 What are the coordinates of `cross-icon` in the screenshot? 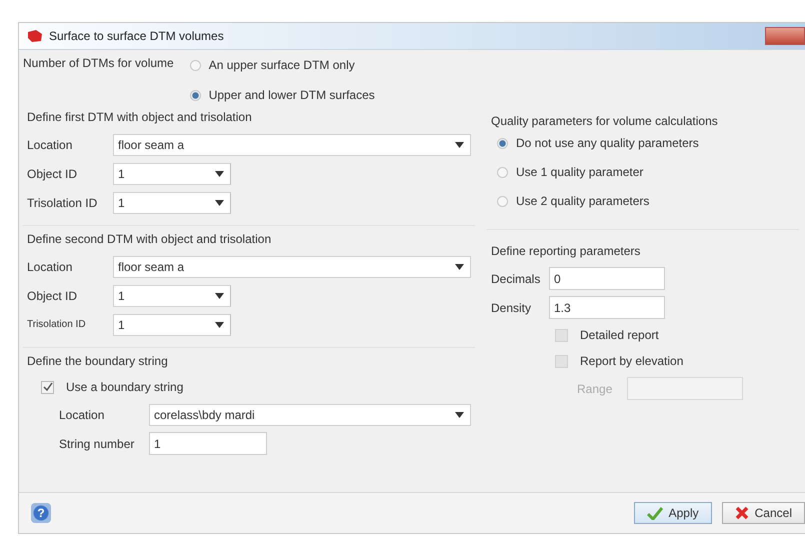 It's located at (741, 513).